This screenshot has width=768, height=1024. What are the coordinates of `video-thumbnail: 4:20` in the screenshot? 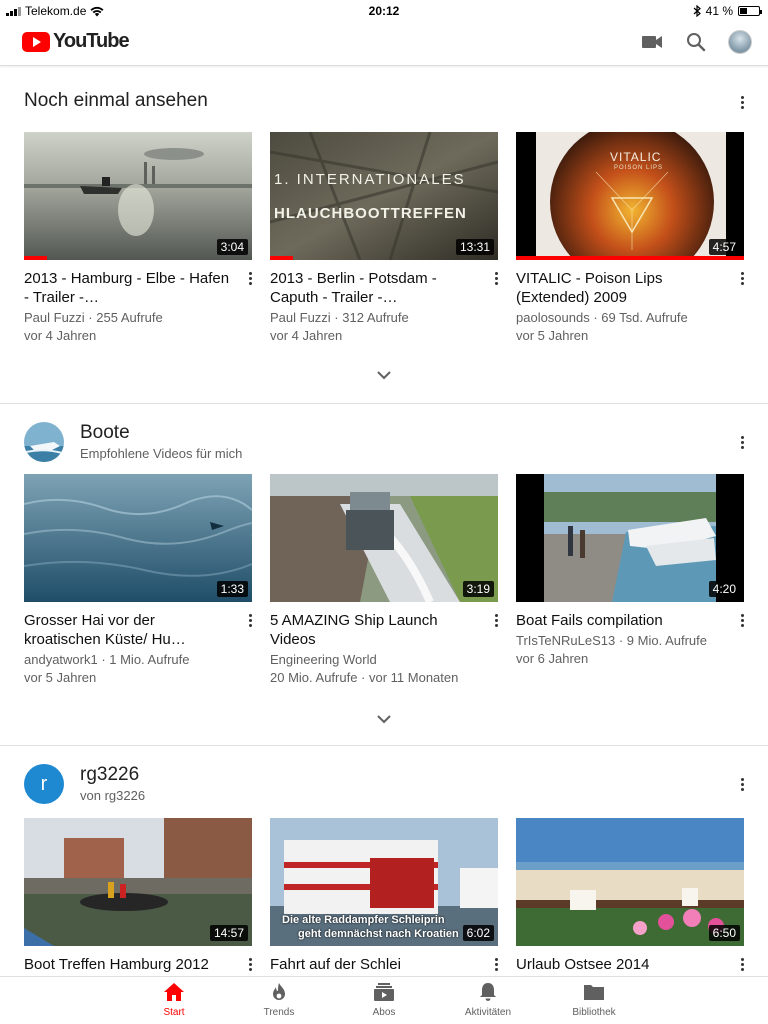 It's located at (630, 538).